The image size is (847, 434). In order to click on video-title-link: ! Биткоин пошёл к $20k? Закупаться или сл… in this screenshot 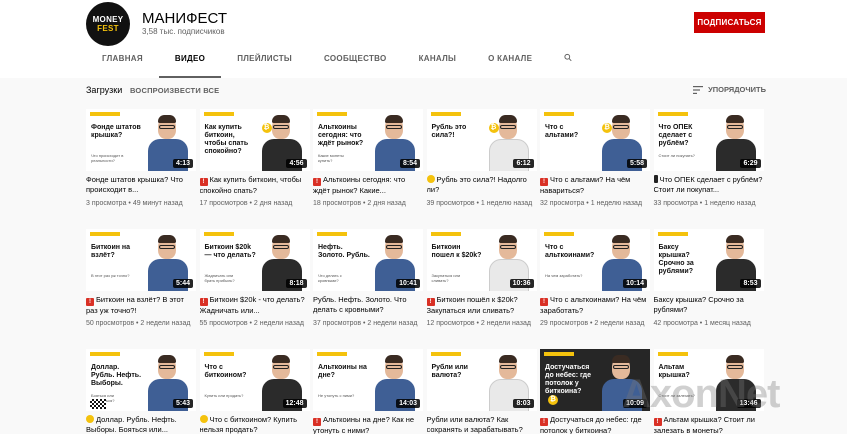, I will do `click(481, 305)`.